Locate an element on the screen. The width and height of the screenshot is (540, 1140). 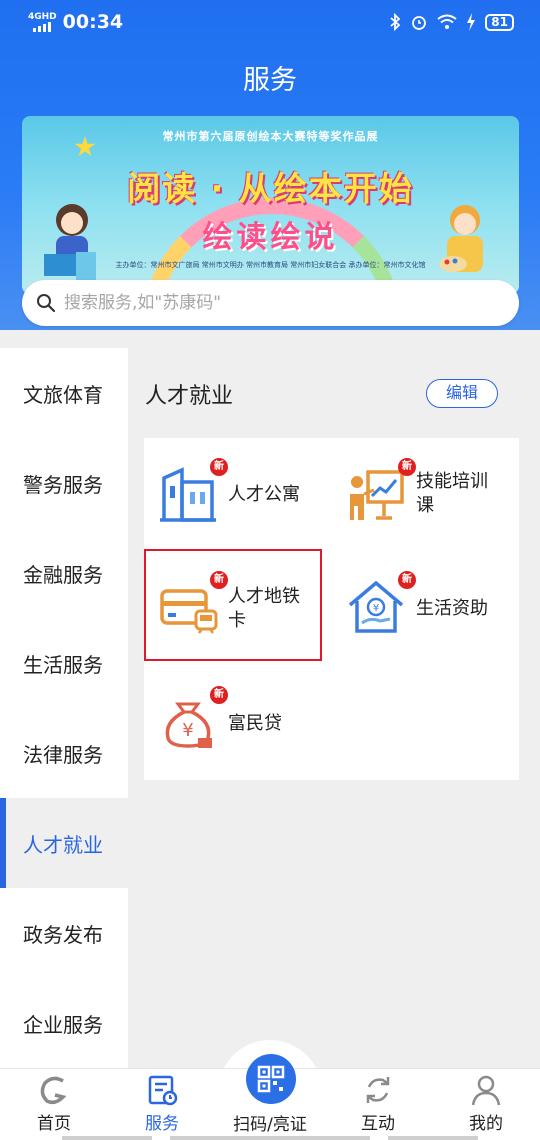
sidebar-item-police-services: 警务服务 is located at coordinates (64, 483).